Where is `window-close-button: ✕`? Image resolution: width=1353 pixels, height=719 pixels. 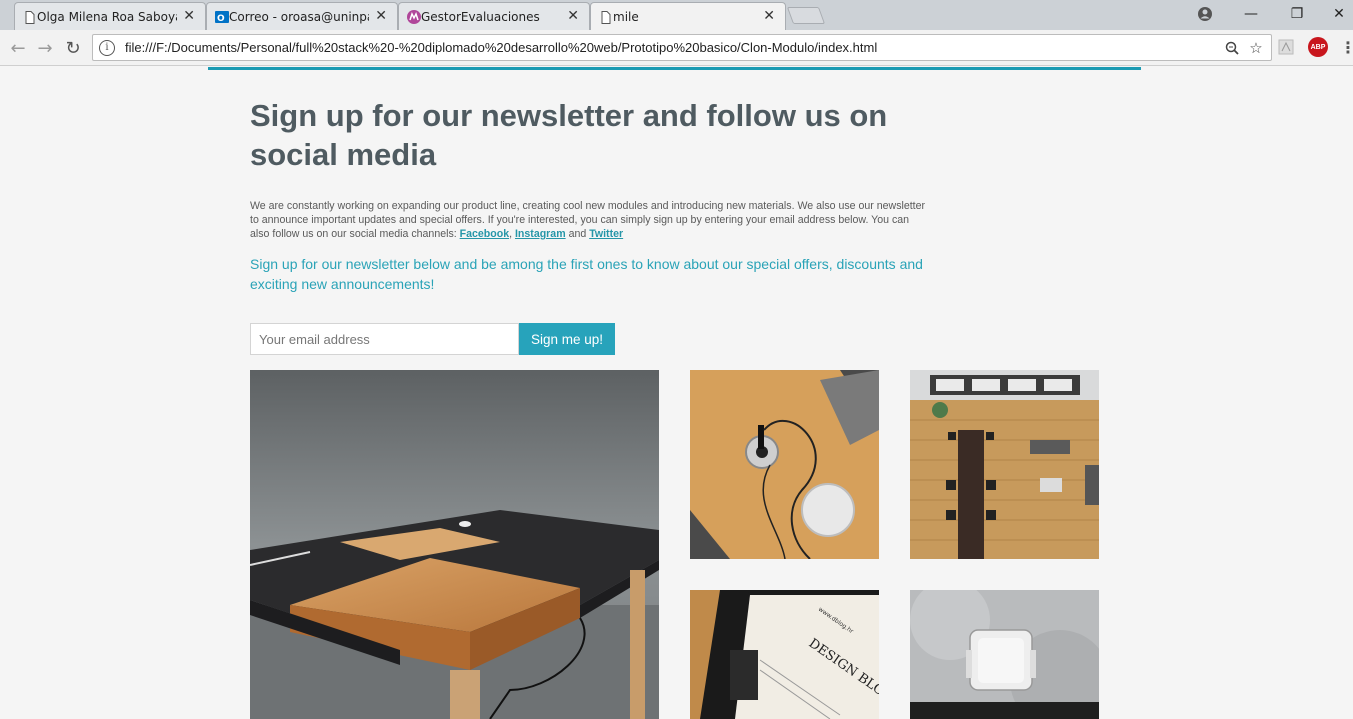
window-close-button: ✕ is located at coordinates (1334, 14).